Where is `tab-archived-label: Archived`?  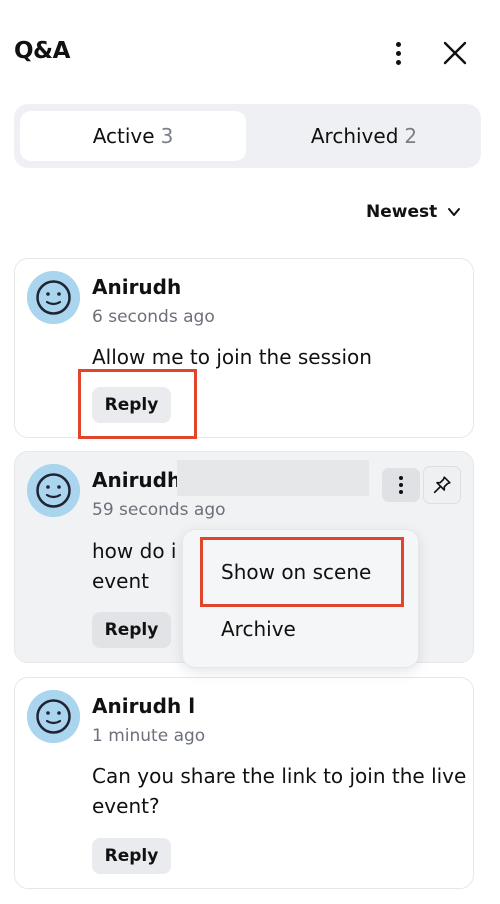 tab-archived-label: Archived is located at coordinates (354, 136).